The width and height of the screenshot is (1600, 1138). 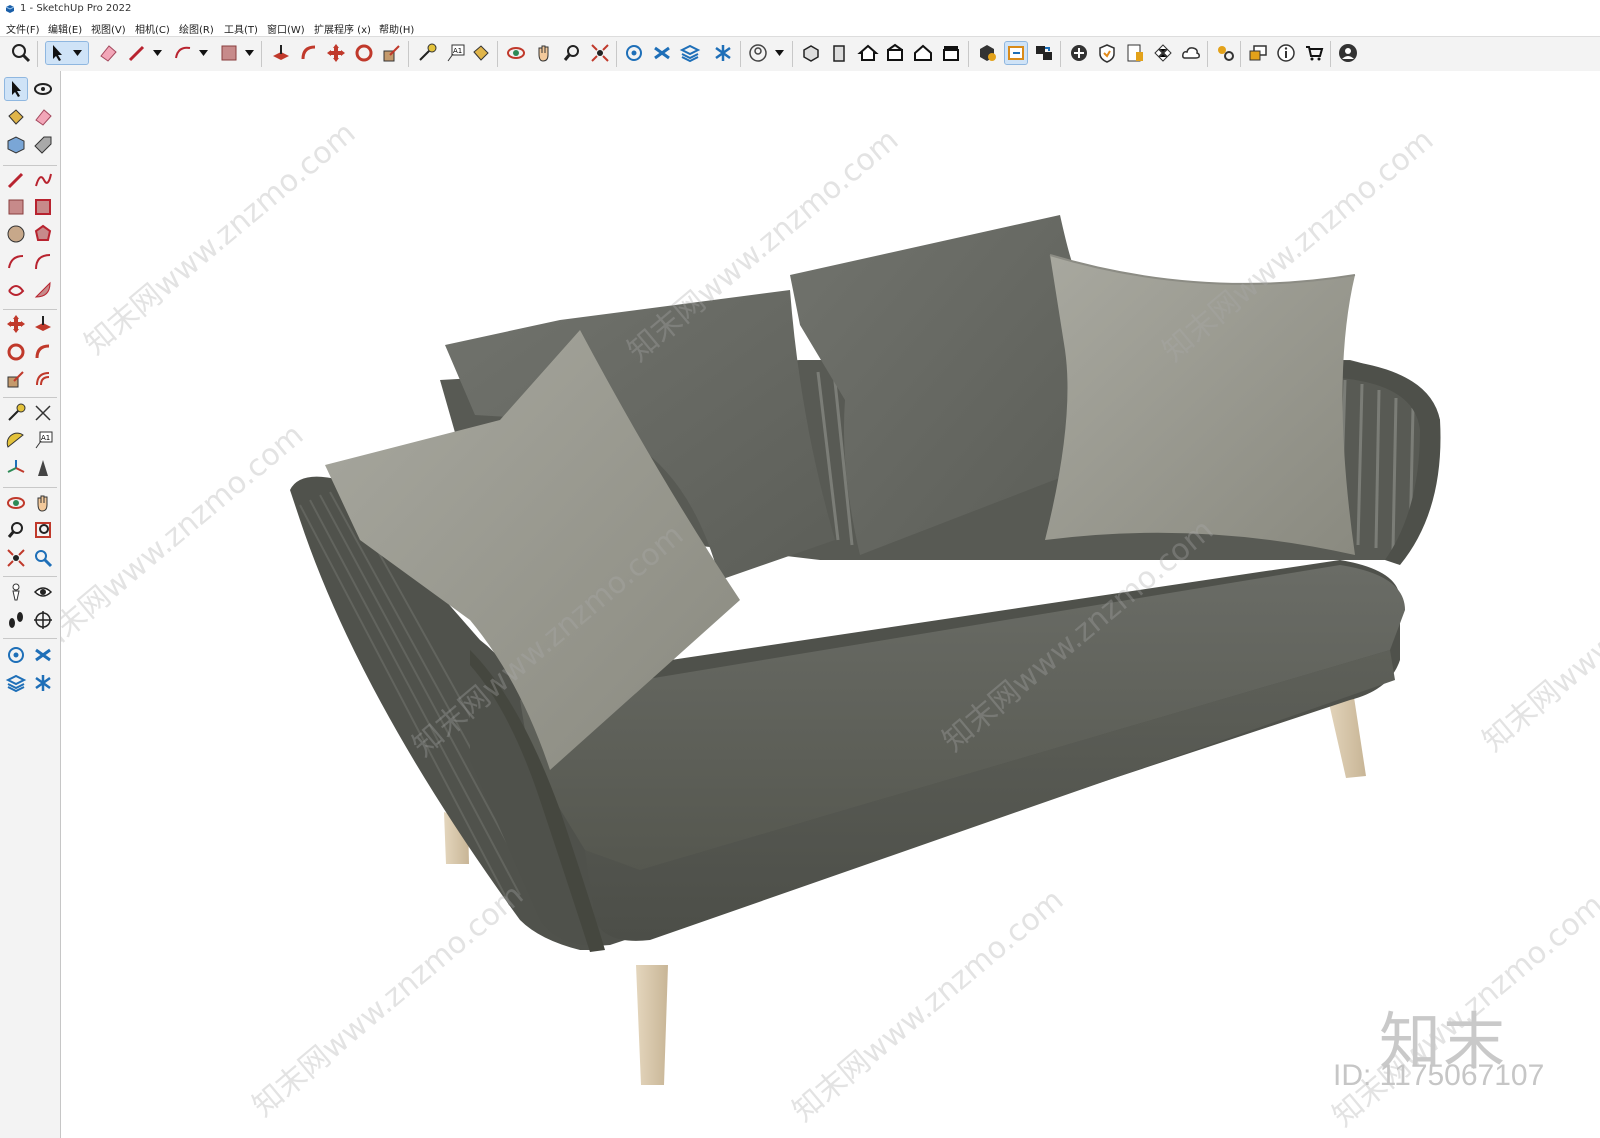 I want to click on xray-checker-icon, so click(x=1163, y=53).